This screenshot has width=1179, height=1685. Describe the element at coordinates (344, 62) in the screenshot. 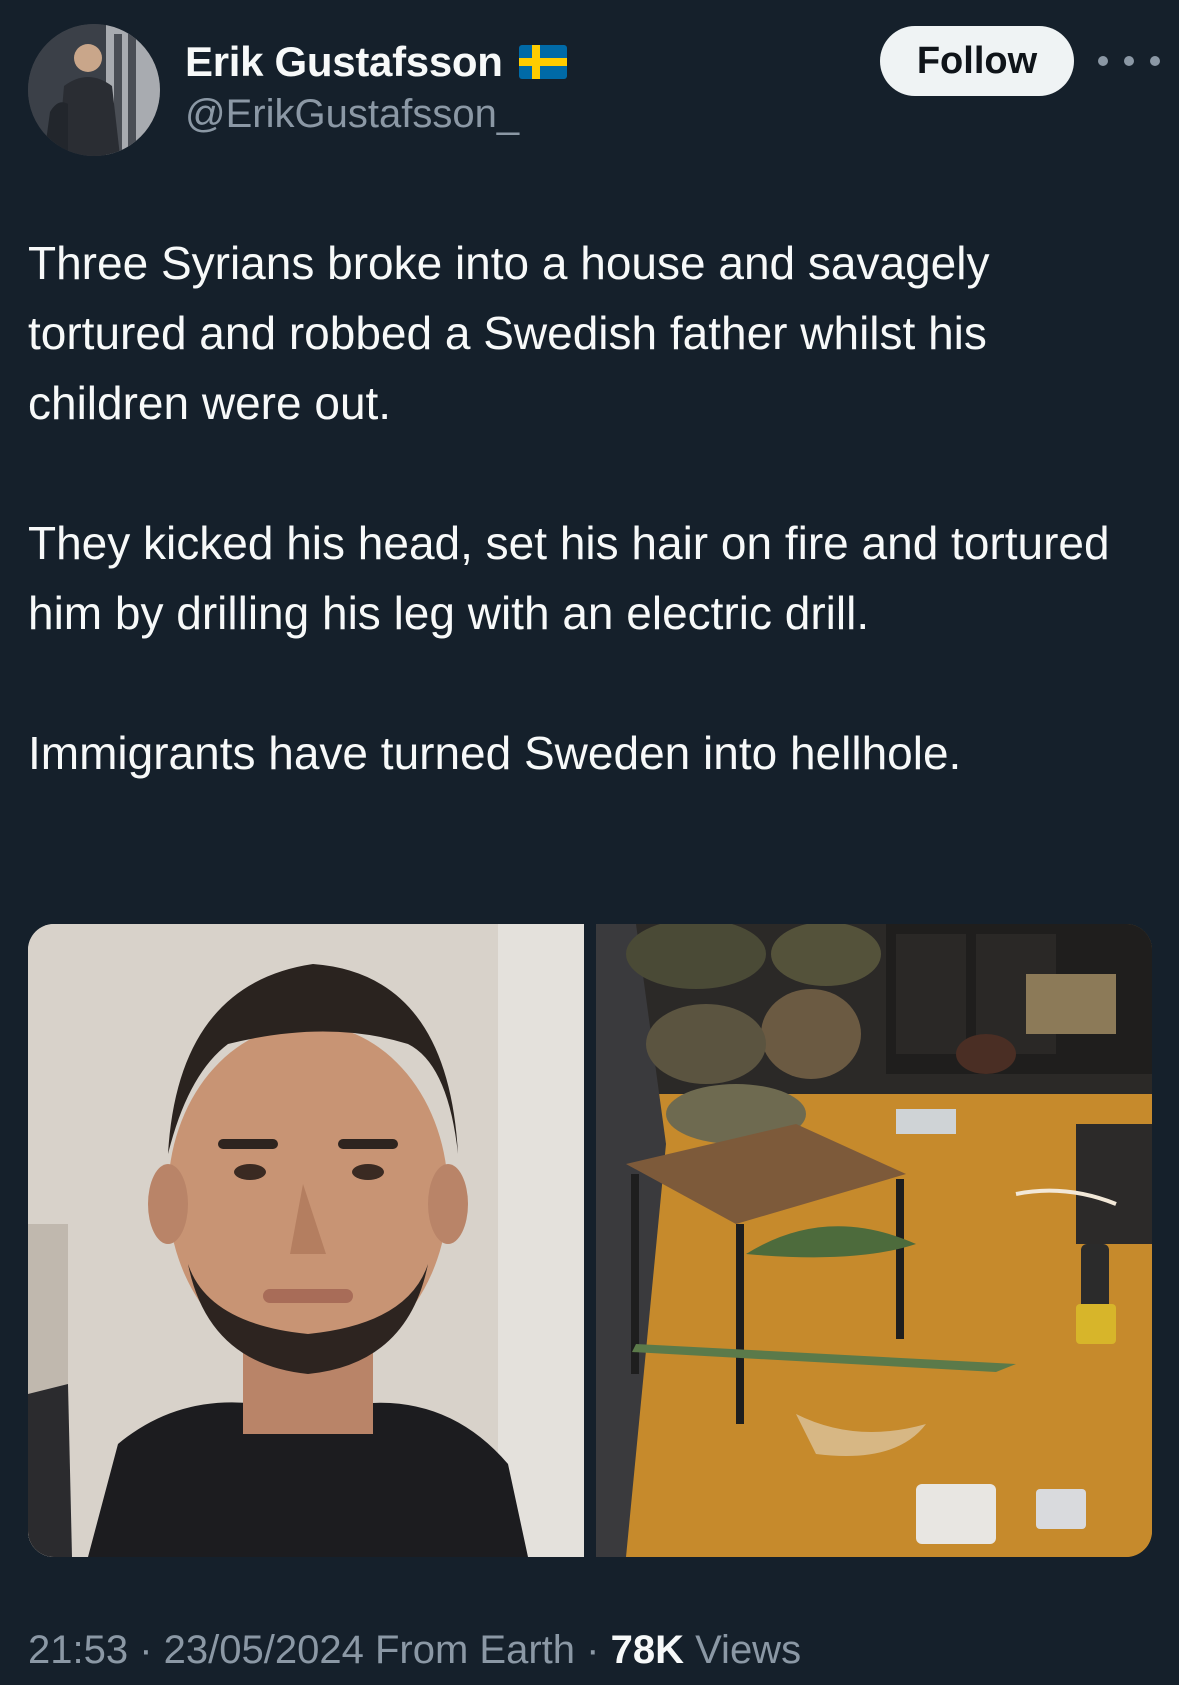

I see `display-name: Erik Gustafsson` at that location.